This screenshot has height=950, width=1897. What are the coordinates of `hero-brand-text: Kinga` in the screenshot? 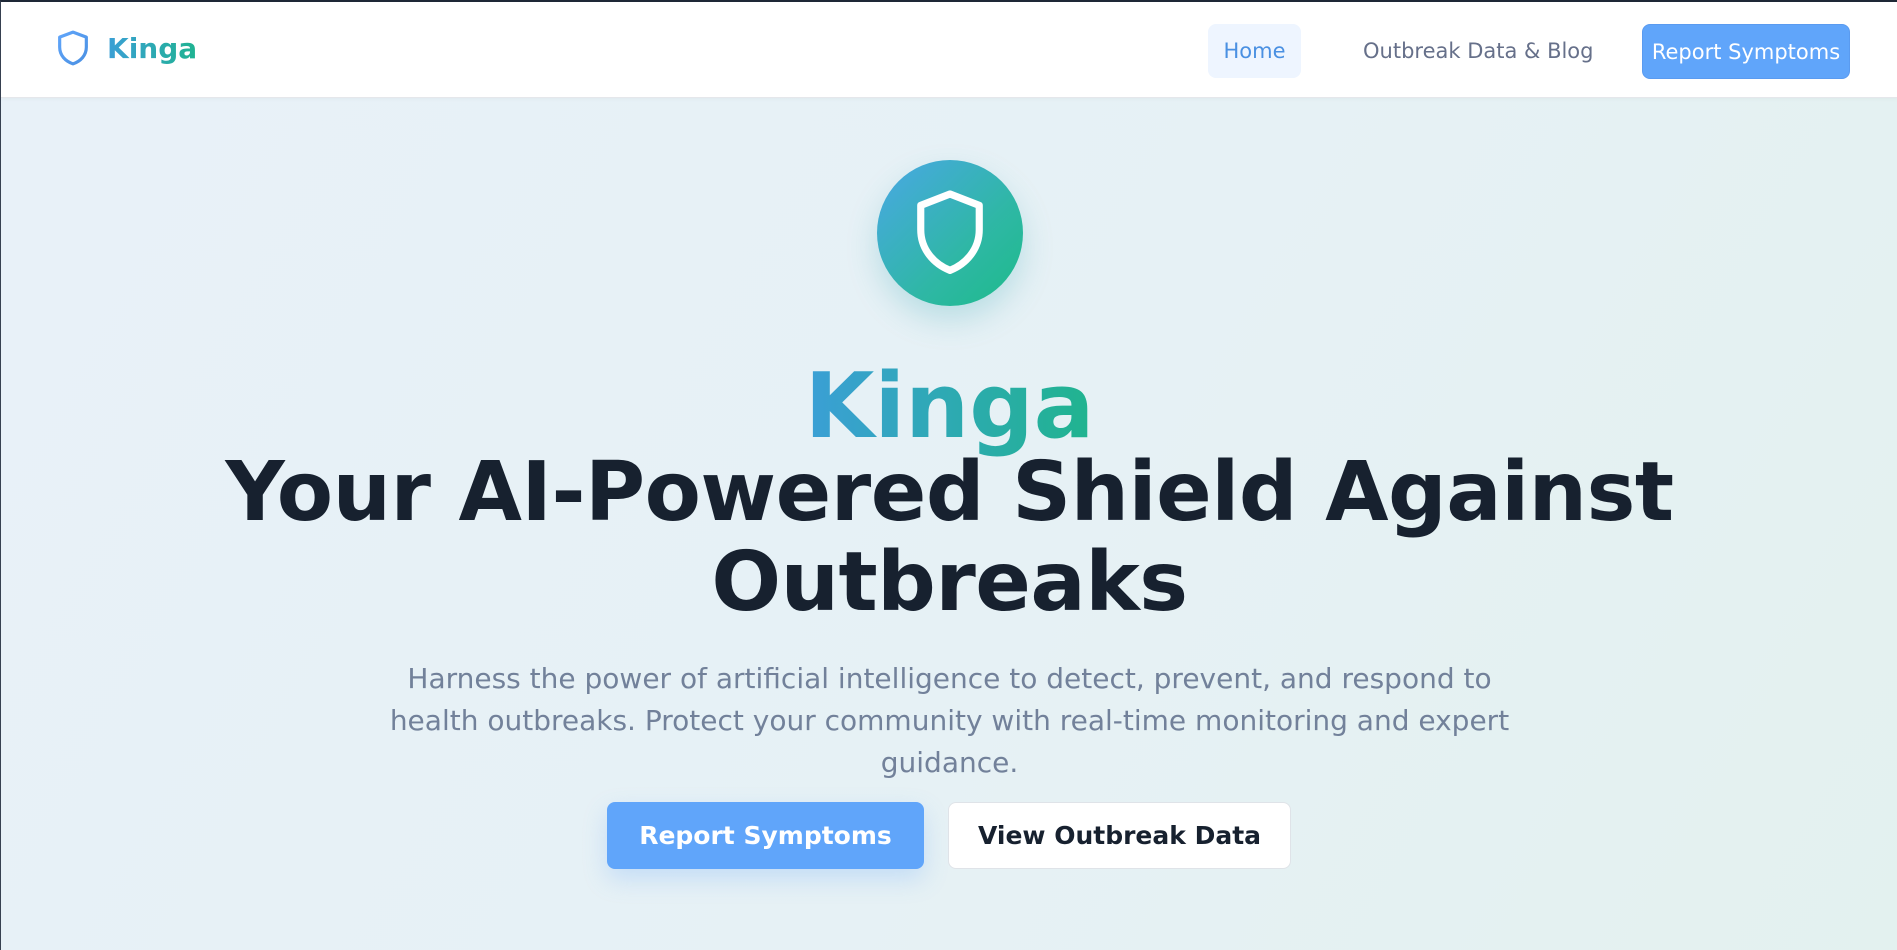 It's located at (949, 406).